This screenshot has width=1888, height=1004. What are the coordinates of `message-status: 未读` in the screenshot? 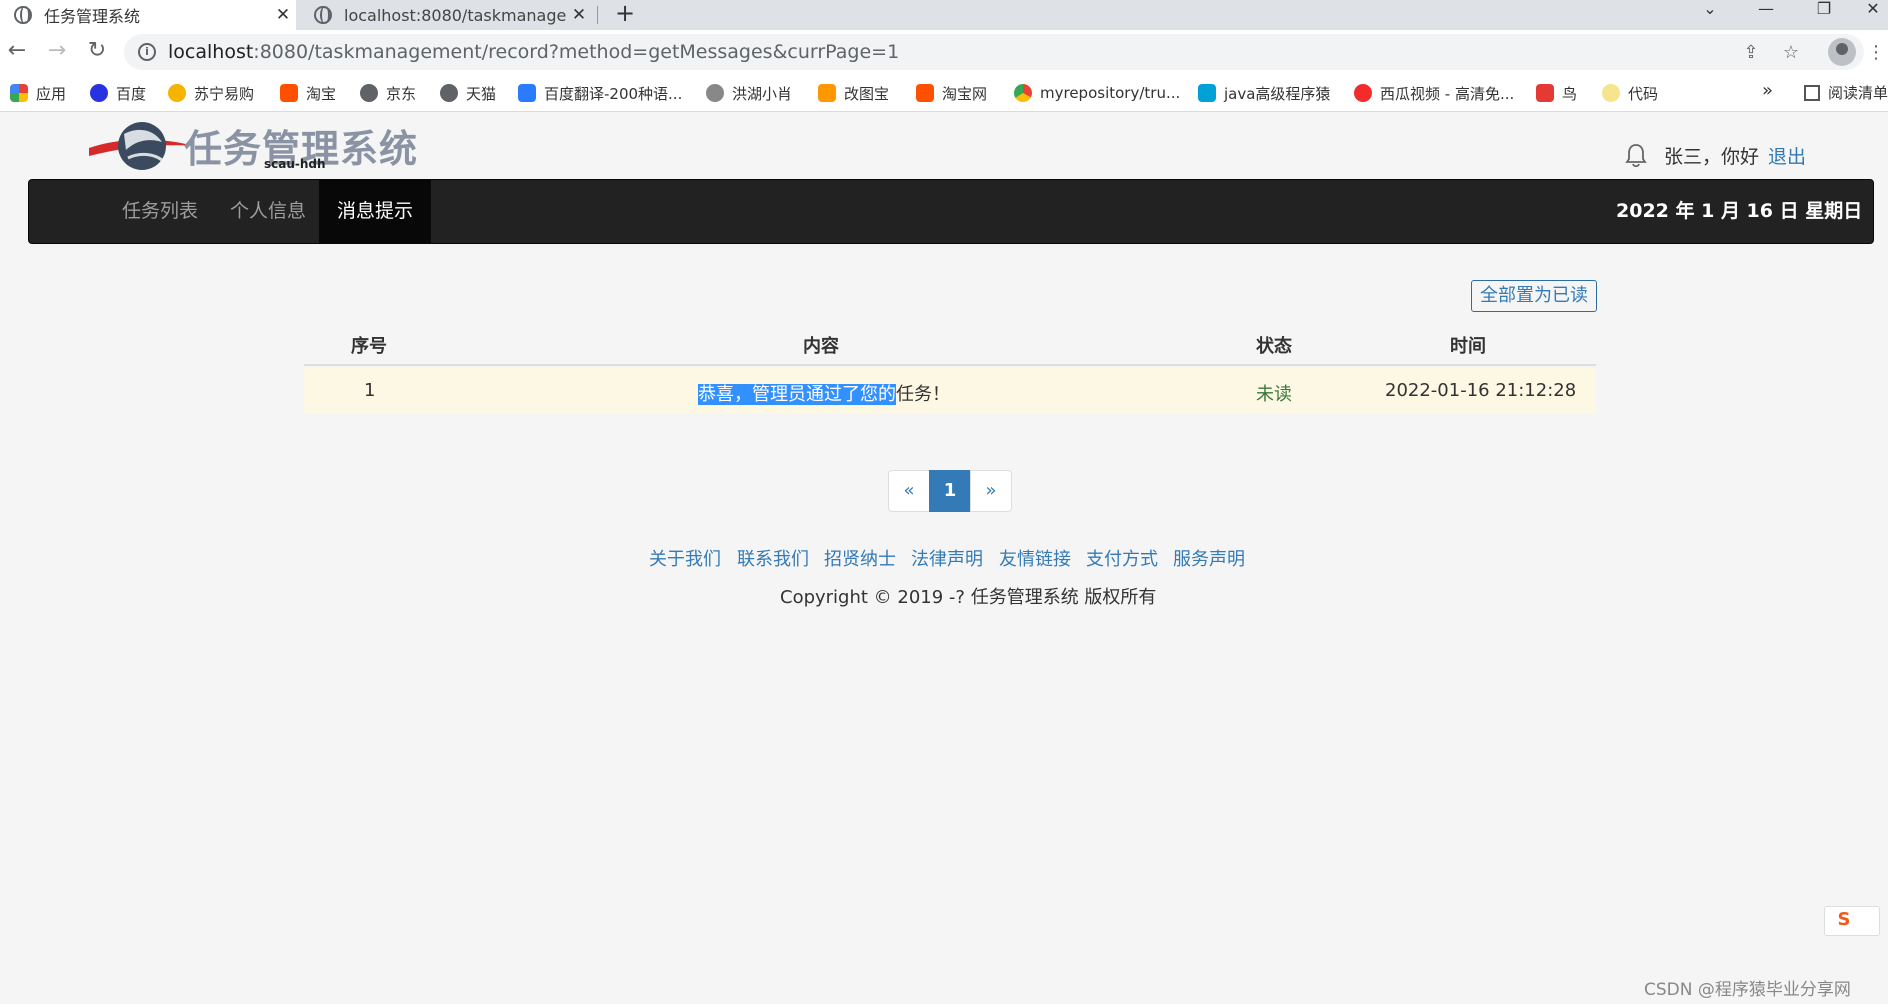 It's located at (1274, 394).